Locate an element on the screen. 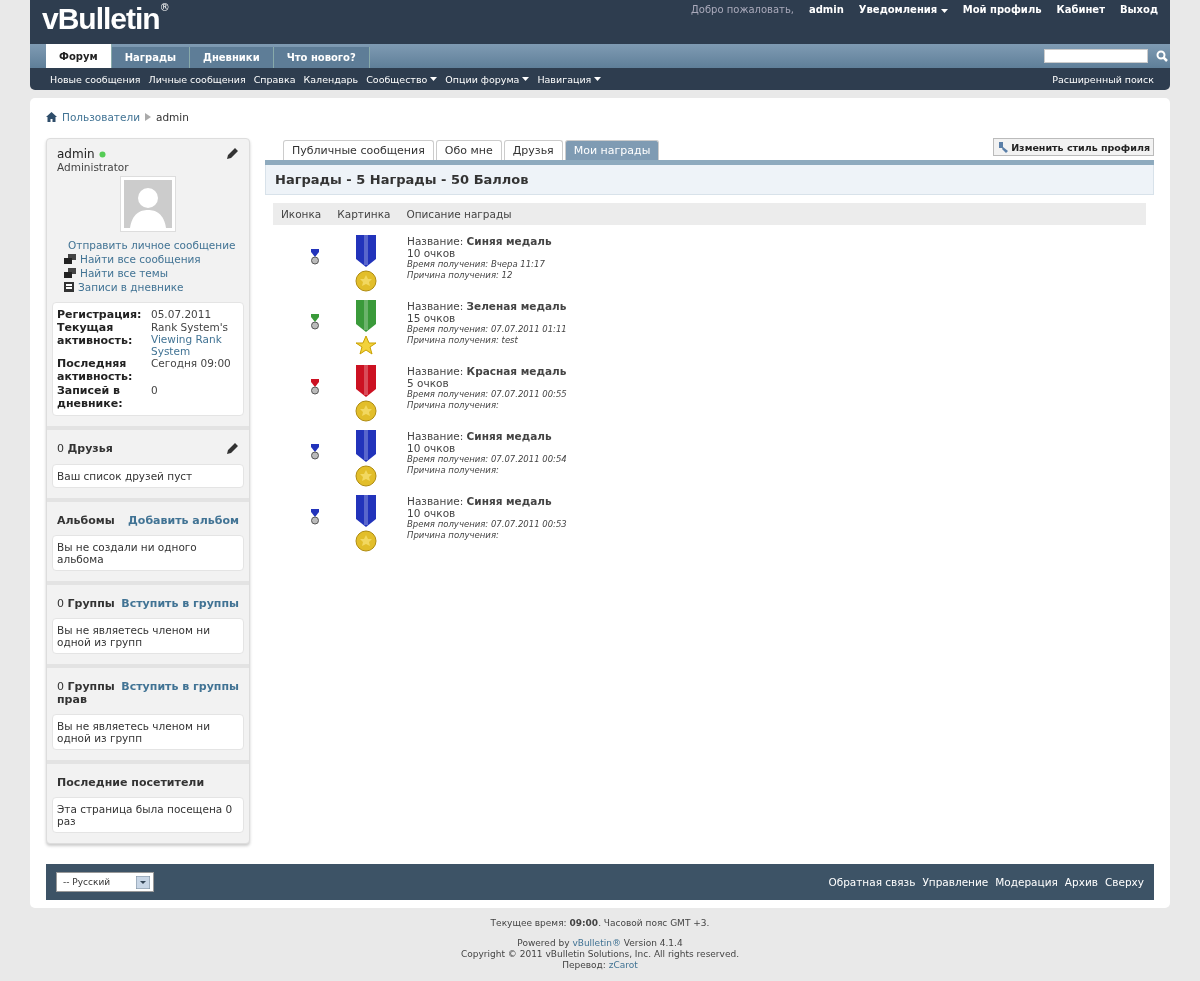  profile-link: Найти все темы is located at coordinates (148, 273).